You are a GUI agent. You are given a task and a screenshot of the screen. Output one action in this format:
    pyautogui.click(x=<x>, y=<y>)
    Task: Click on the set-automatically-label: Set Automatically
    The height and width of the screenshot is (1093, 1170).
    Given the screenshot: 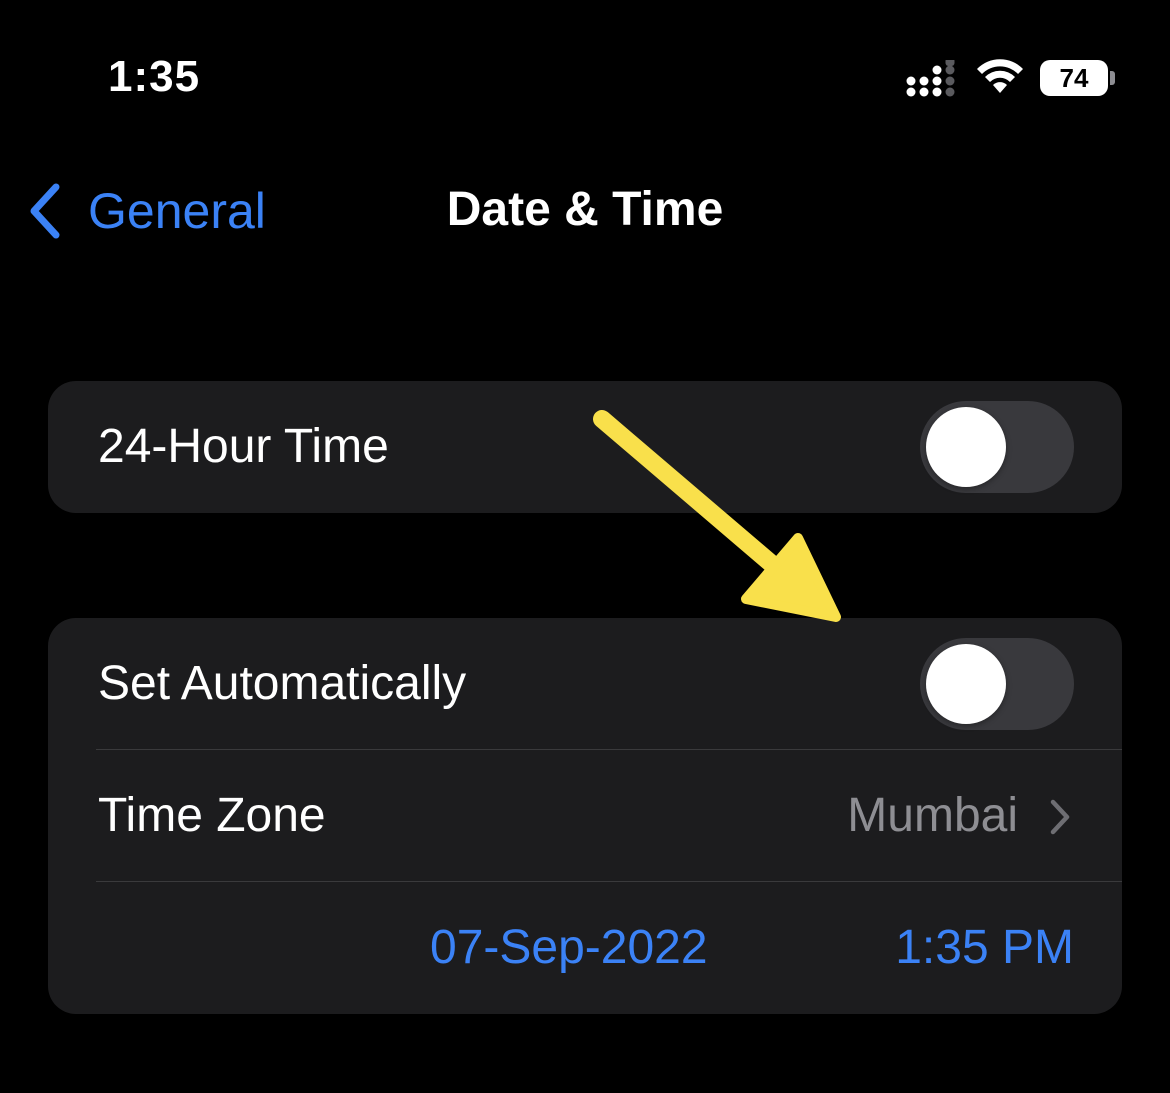 What is the action you would take?
    pyautogui.click(x=282, y=683)
    